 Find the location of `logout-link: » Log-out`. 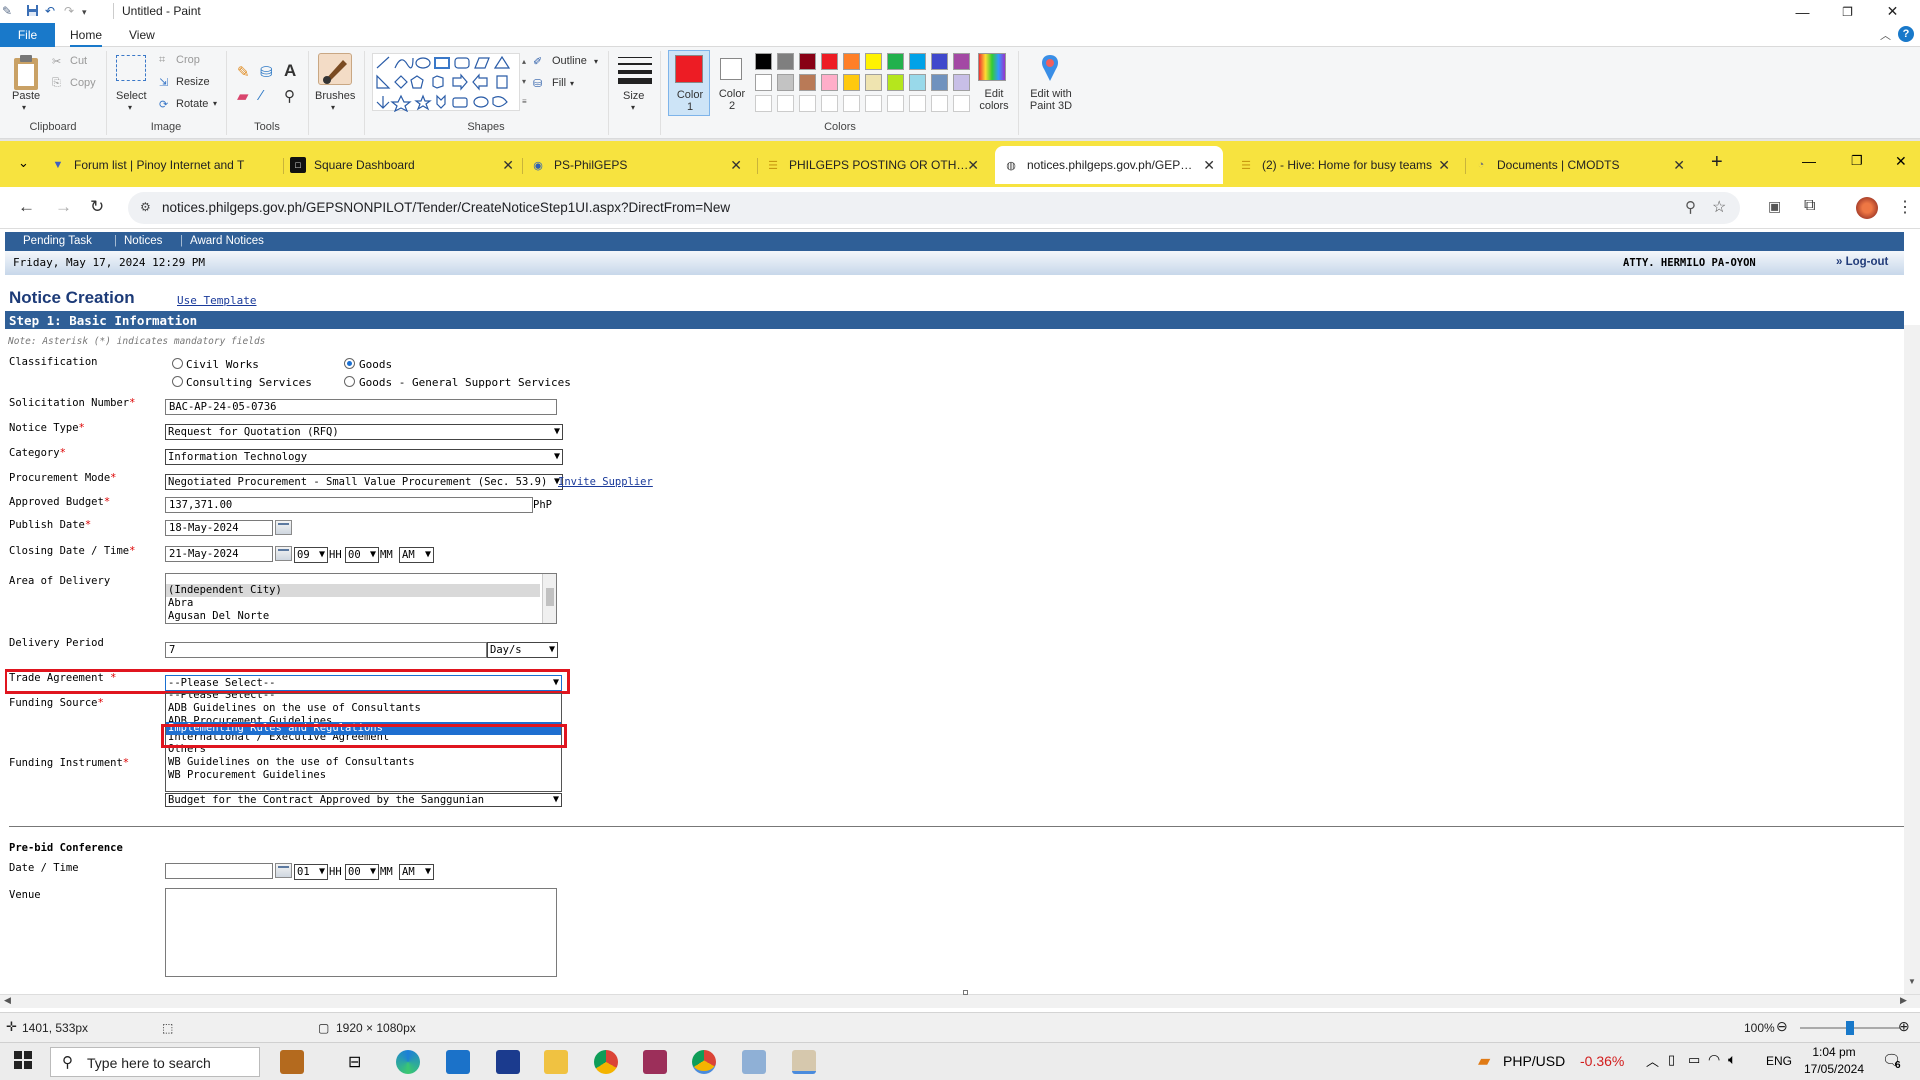

logout-link: » Log-out is located at coordinates (1862, 262).